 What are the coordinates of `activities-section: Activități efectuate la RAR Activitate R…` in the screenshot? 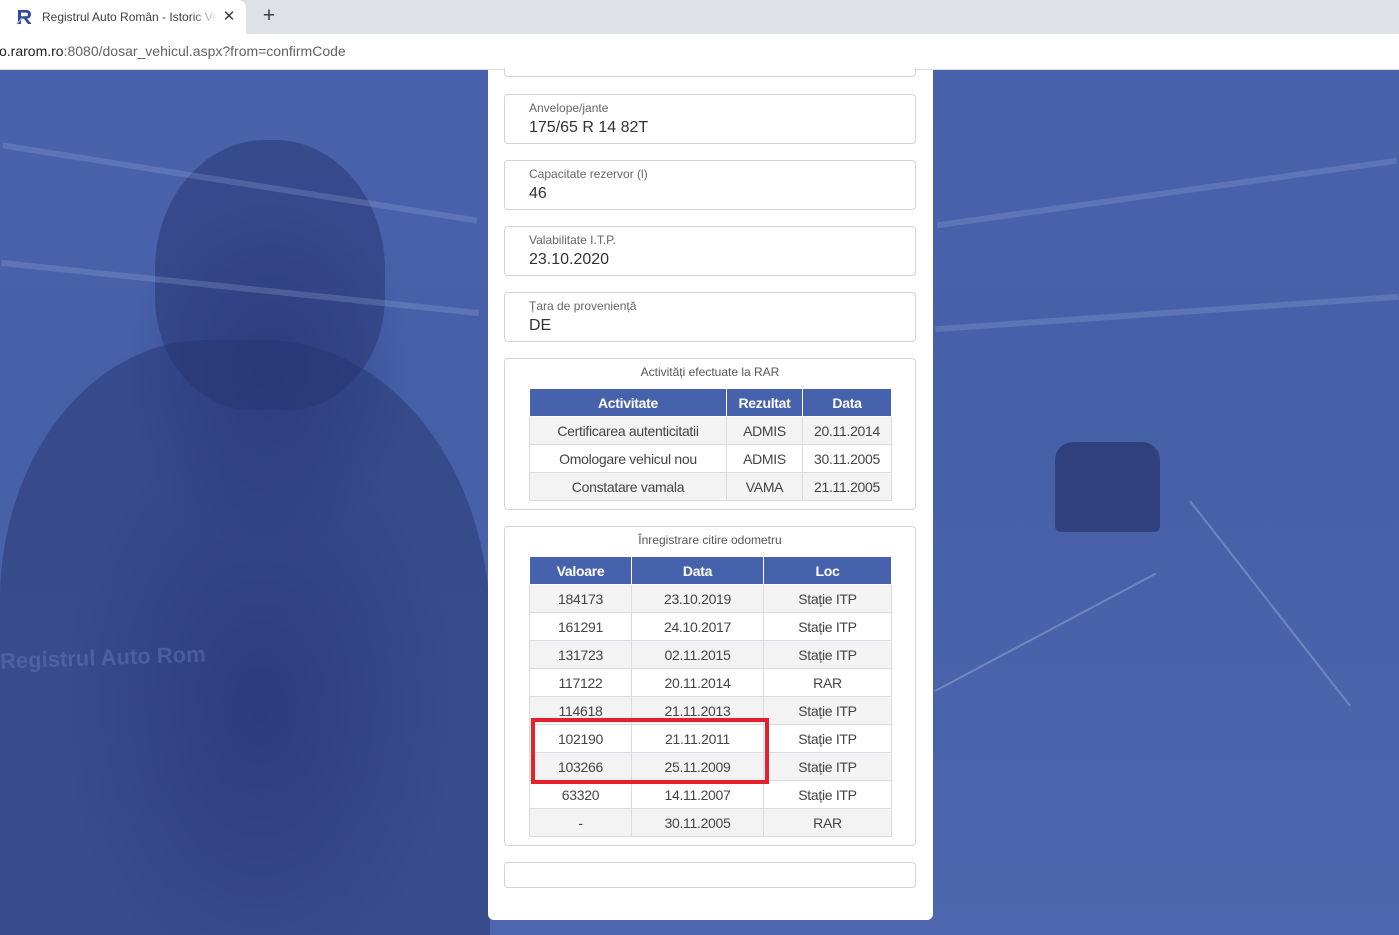 It's located at (710, 434).